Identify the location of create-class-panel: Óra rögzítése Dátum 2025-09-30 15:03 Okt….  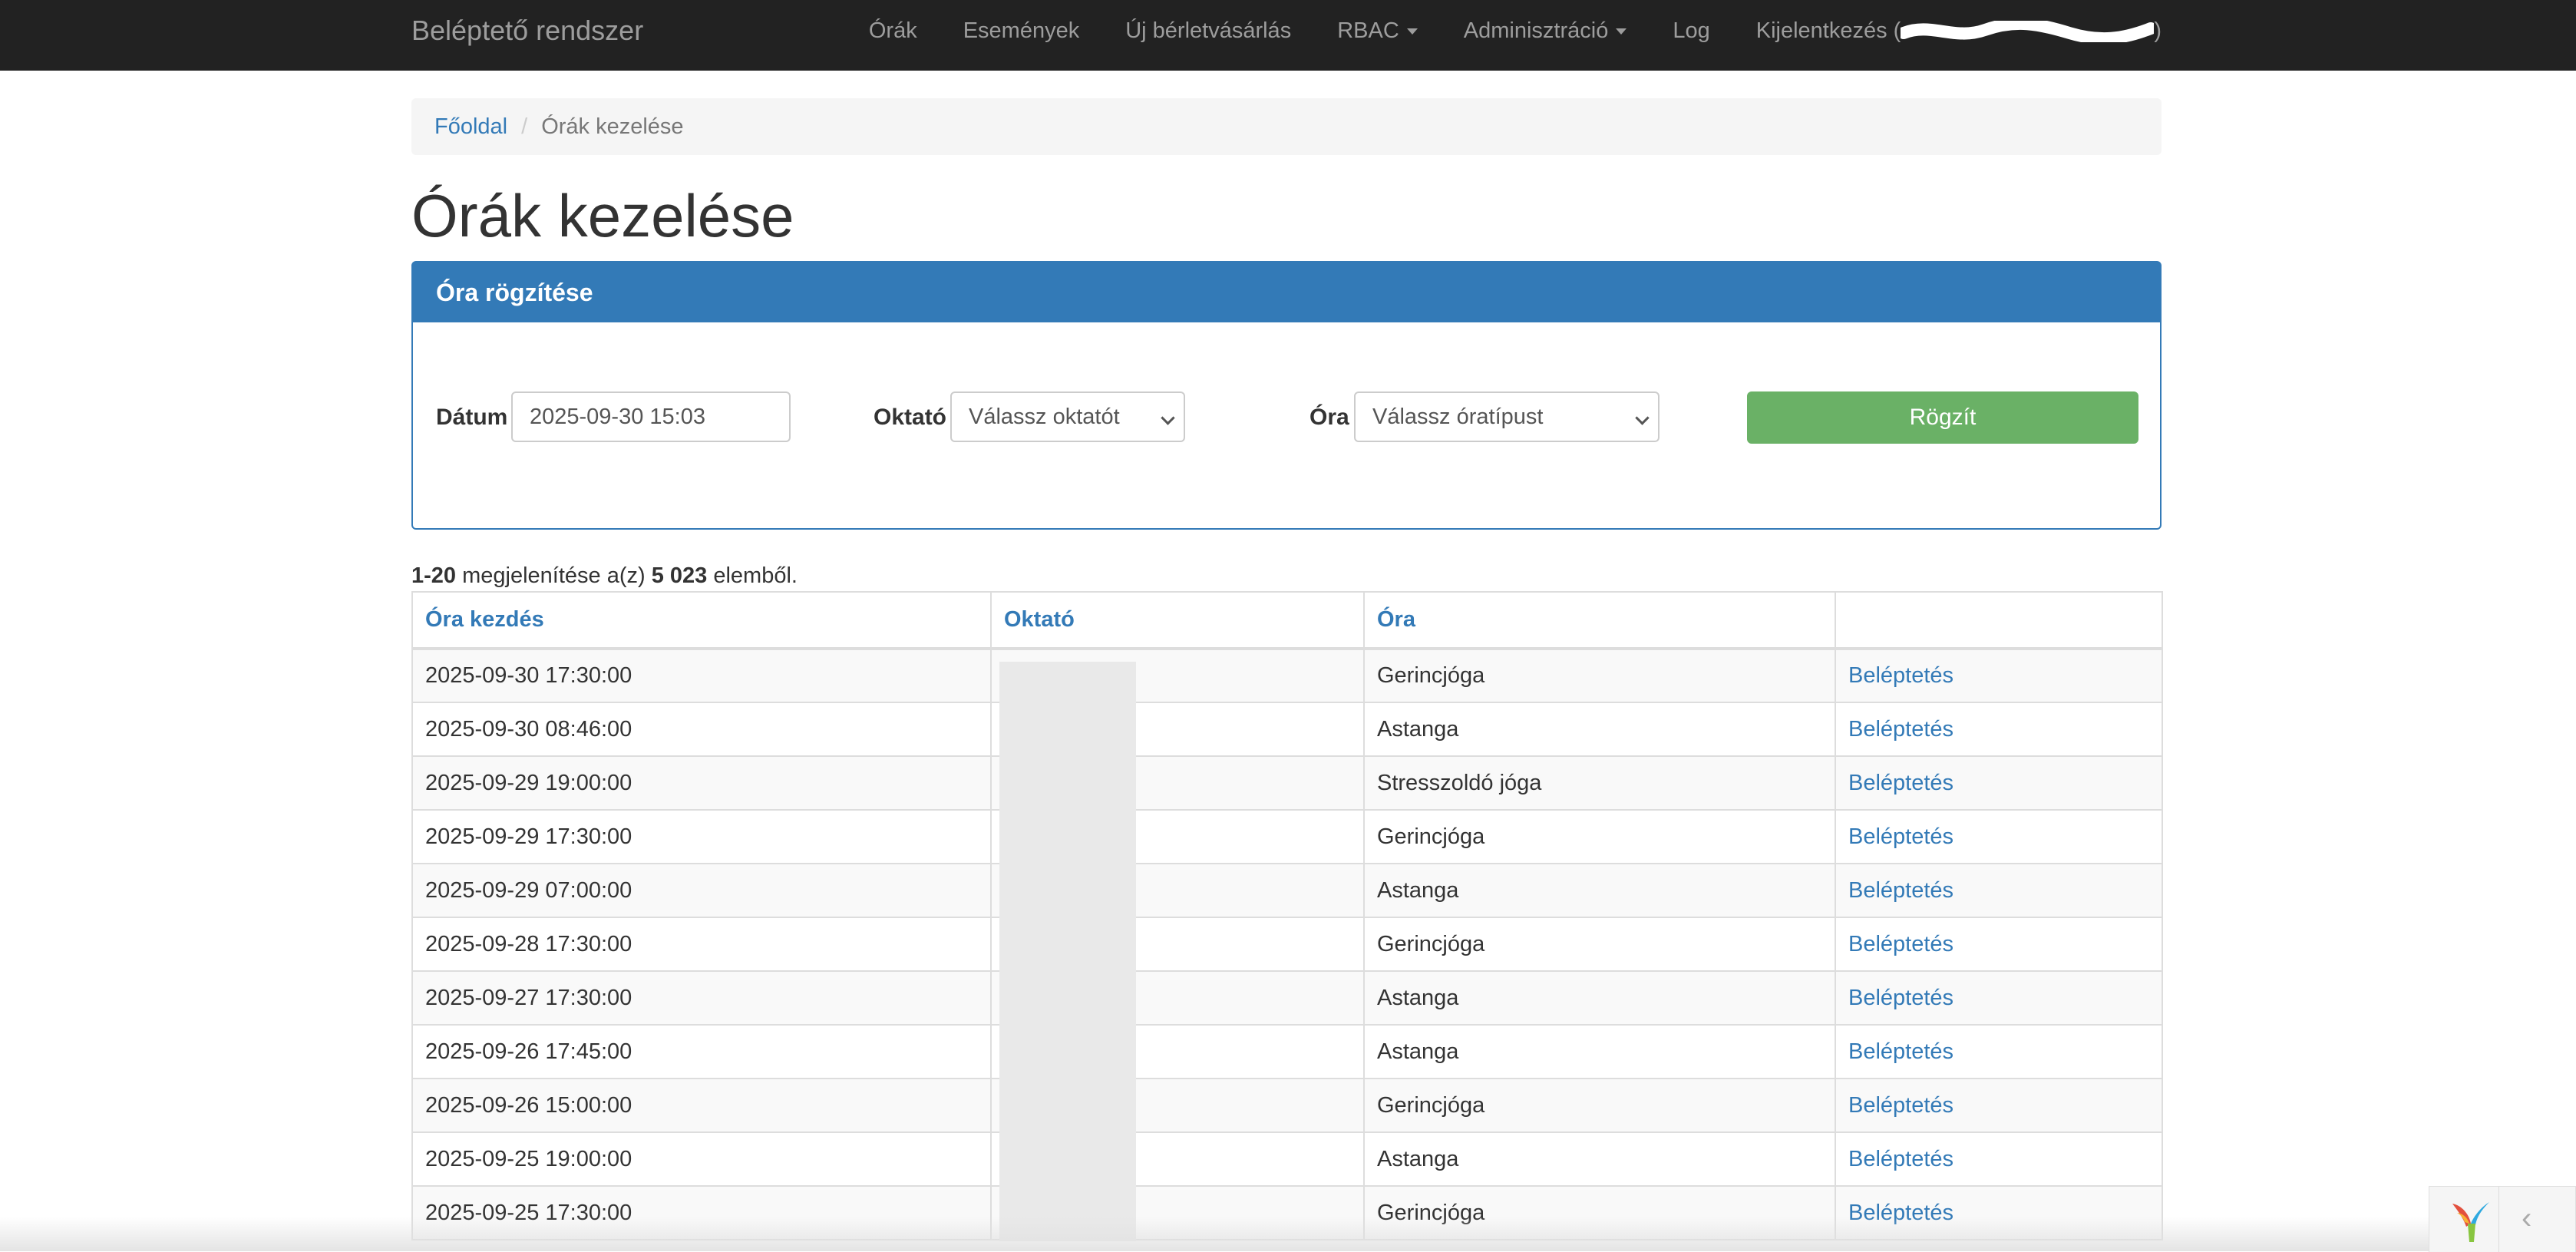
(1286, 395).